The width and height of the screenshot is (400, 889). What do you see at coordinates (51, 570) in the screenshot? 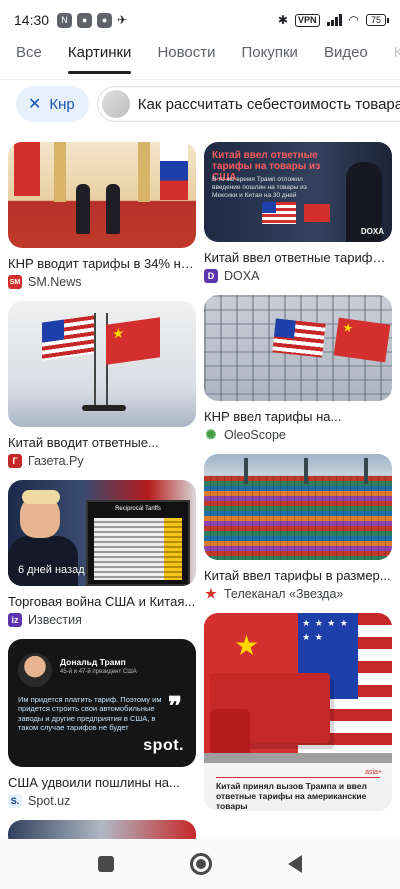
I see `time-ago-label: 6 дней назад` at bounding box center [51, 570].